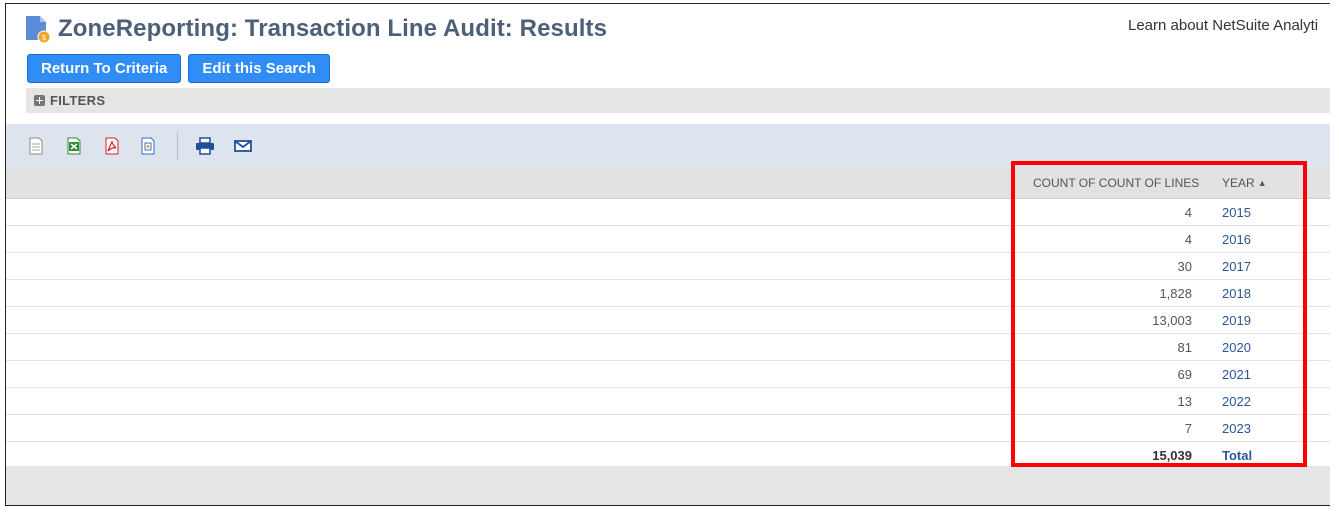 This screenshot has width=1339, height=514. Describe the element at coordinates (1238, 183) in the screenshot. I see `column-header-year-label: YEAR` at that location.